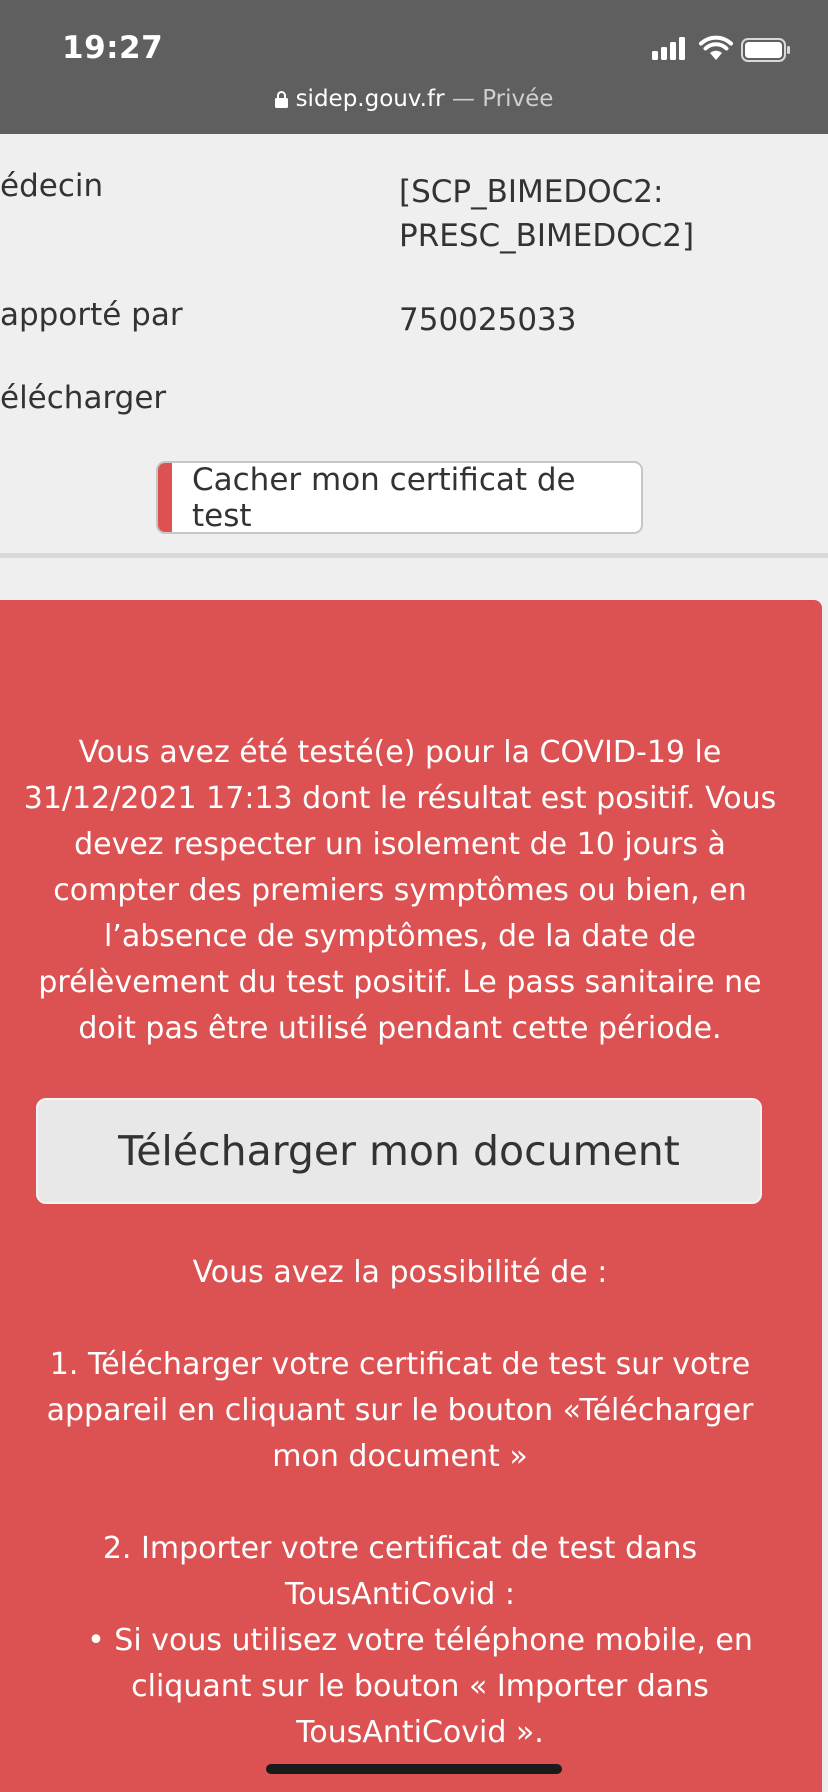 This screenshot has width=828, height=1792. Describe the element at coordinates (113, 48) in the screenshot. I see `status-time: 19:27` at that location.